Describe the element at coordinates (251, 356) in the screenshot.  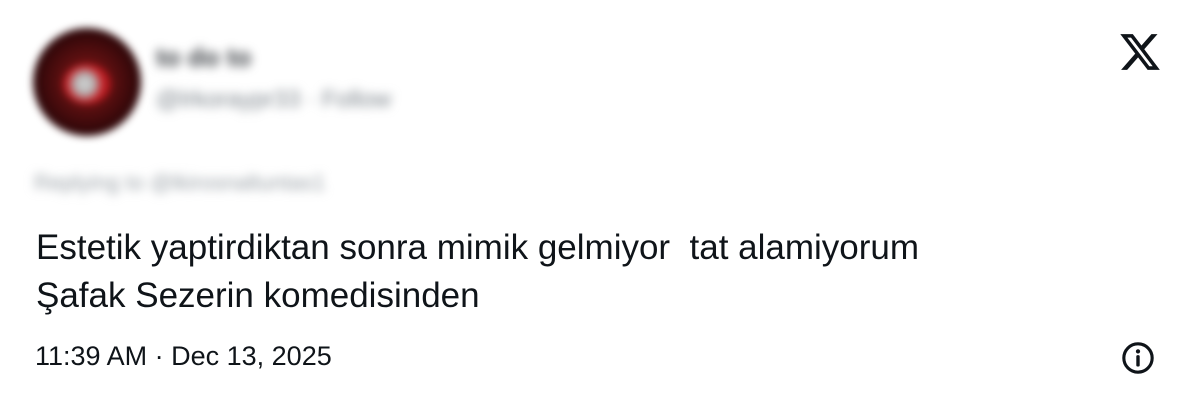
I see `tweet-date: Dec 13, 2025` at that location.